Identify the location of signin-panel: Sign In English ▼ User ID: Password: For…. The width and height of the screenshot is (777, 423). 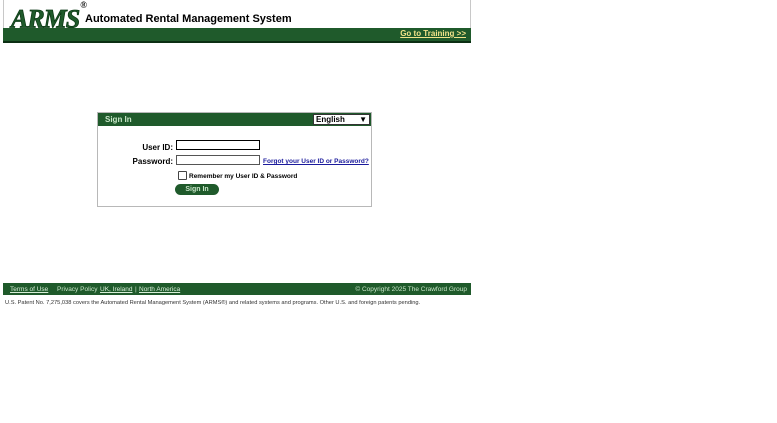
(234, 159).